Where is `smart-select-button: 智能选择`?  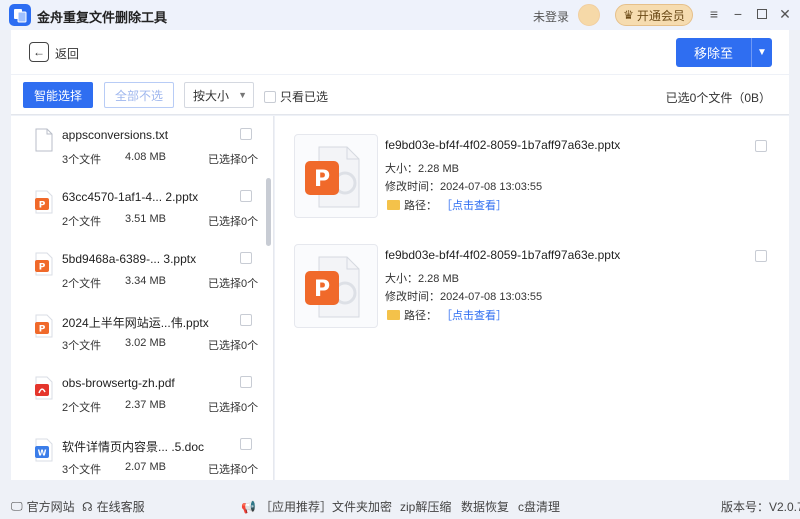
smart-select-button: 智能选择 is located at coordinates (58, 95).